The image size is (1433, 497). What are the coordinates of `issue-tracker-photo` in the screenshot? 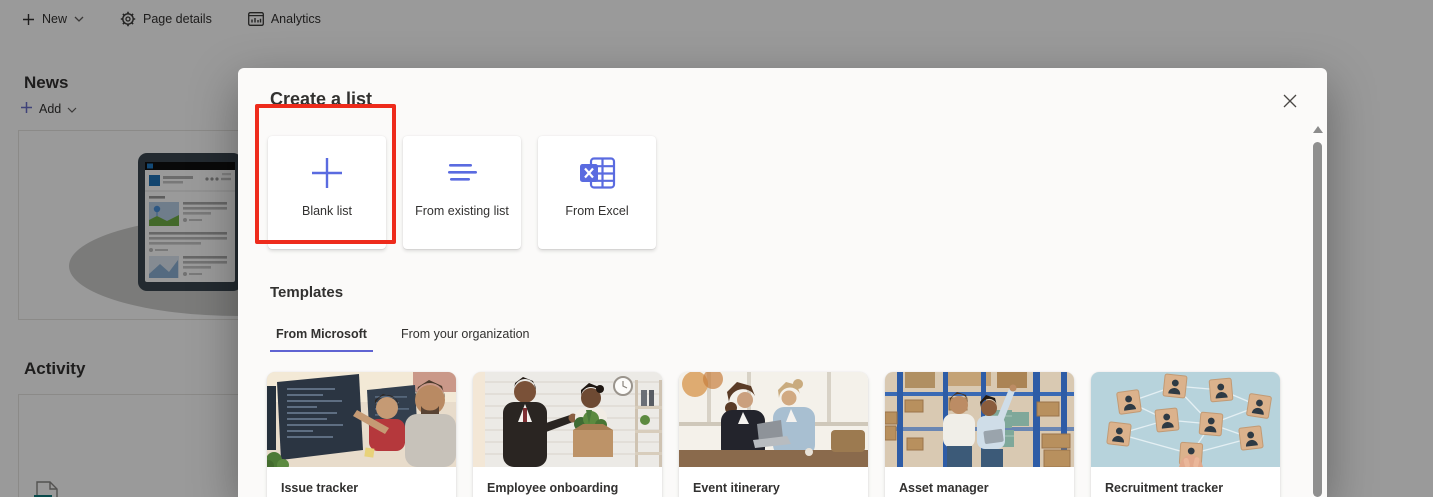 It's located at (361, 419).